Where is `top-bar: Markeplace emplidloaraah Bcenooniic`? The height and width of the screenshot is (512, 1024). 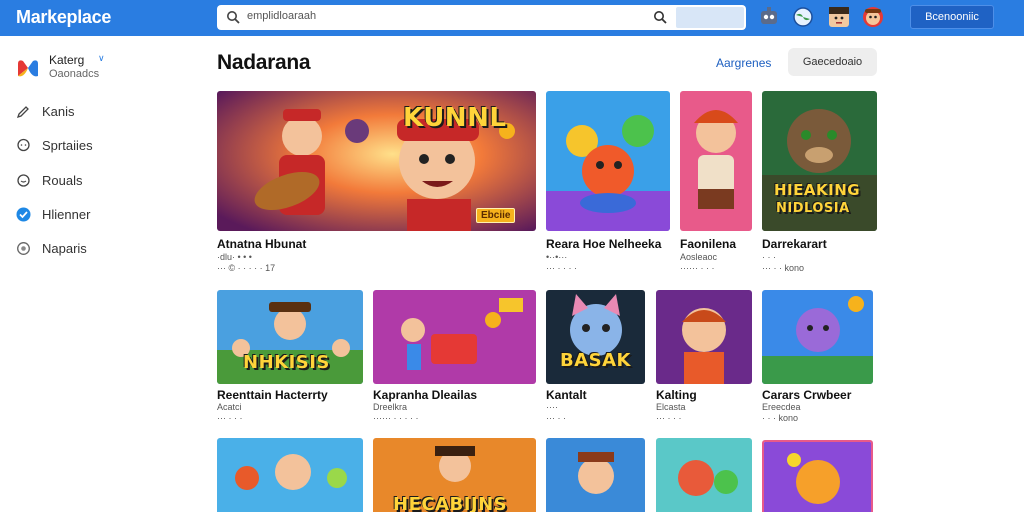 top-bar: Markeplace emplidloaraah Bcenooniic is located at coordinates (512, 18).